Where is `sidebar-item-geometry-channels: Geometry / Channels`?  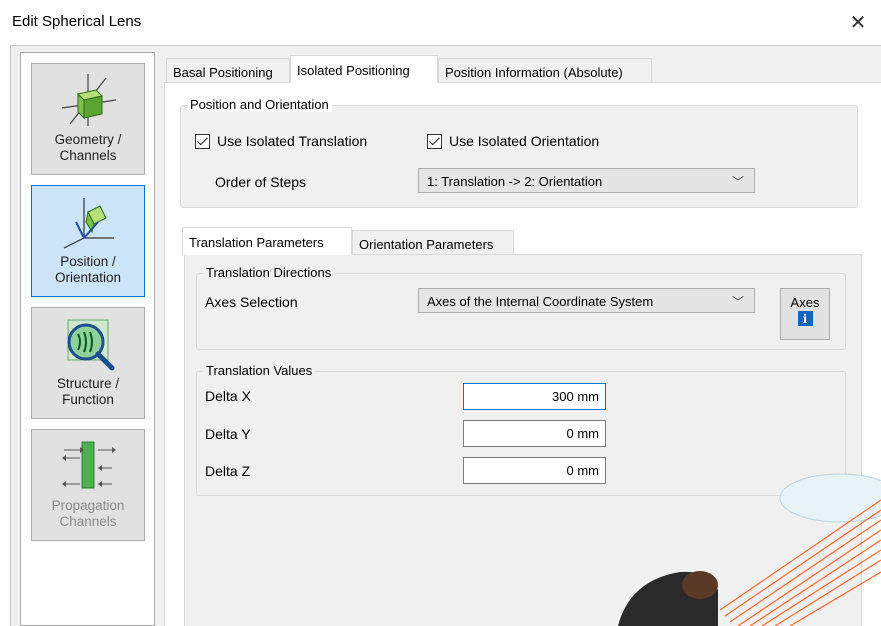 sidebar-item-geometry-channels: Geometry / Channels is located at coordinates (88, 119).